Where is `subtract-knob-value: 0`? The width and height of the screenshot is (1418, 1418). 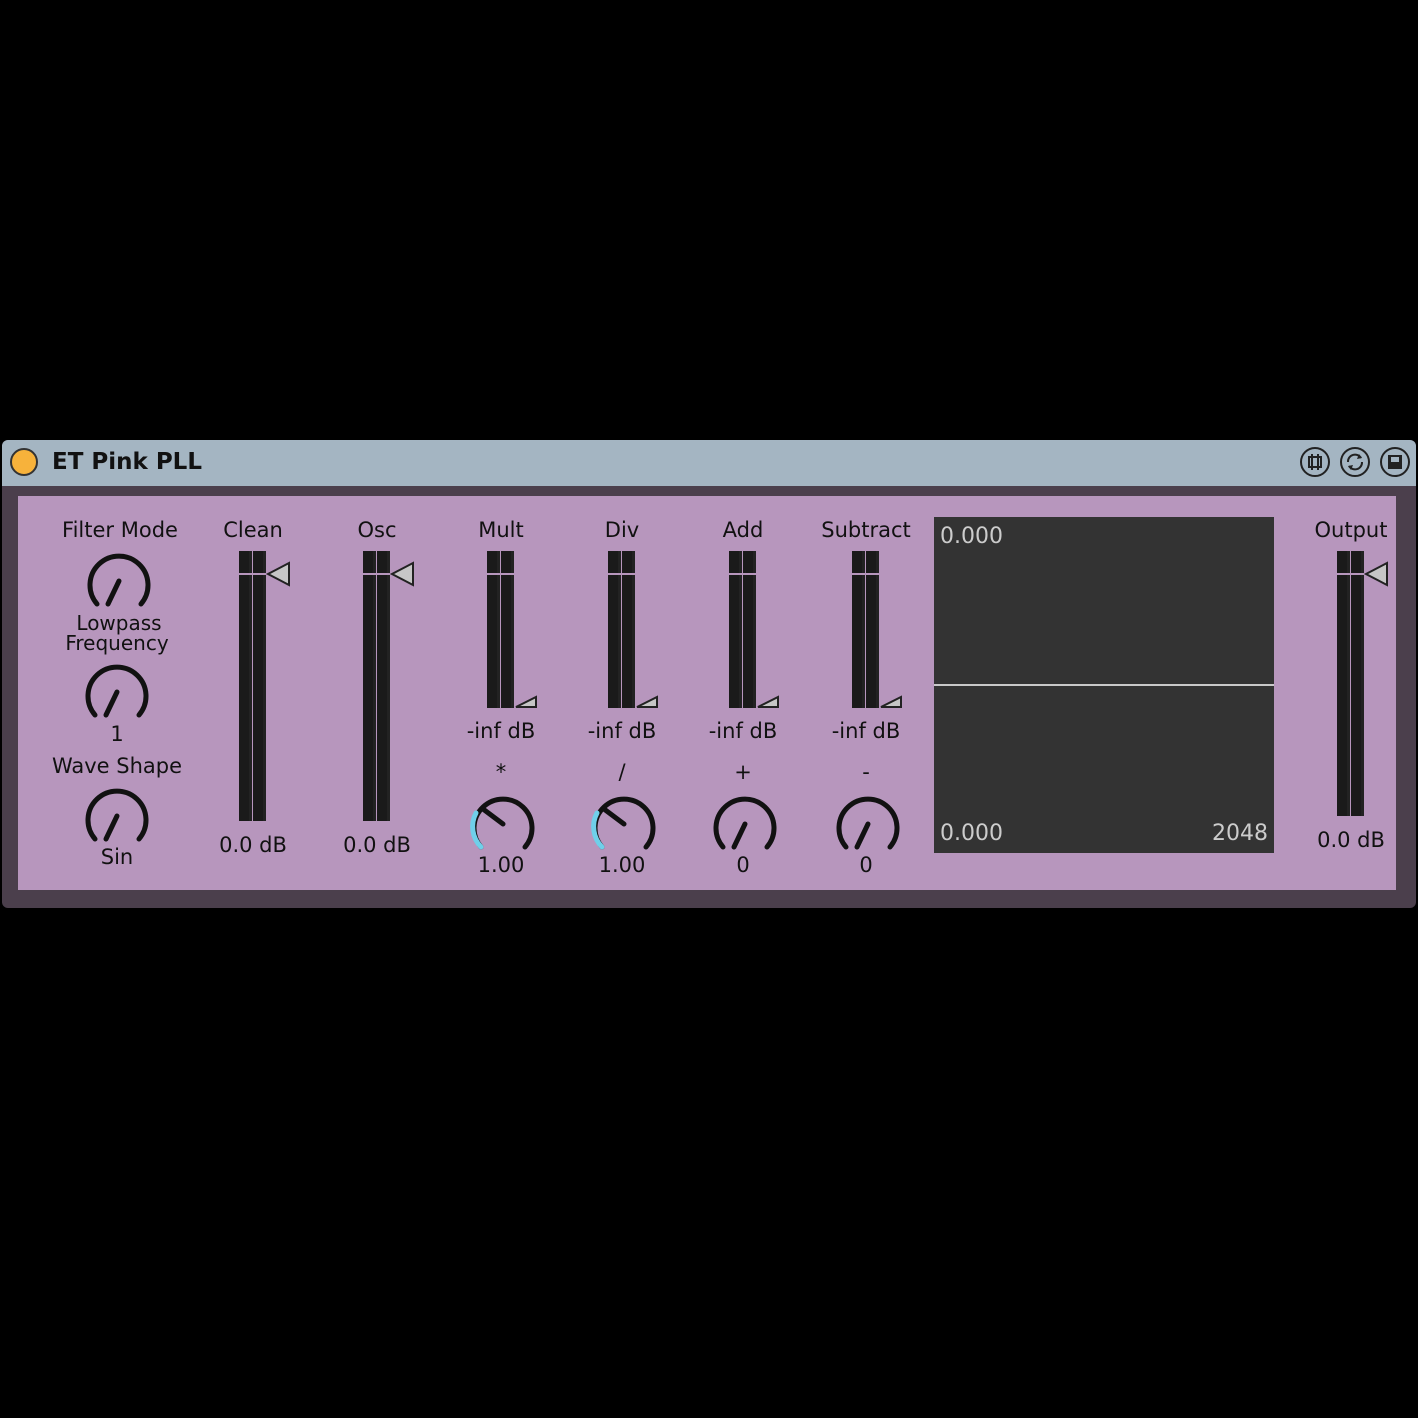
subtract-knob-value: 0 is located at coordinates (866, 865).